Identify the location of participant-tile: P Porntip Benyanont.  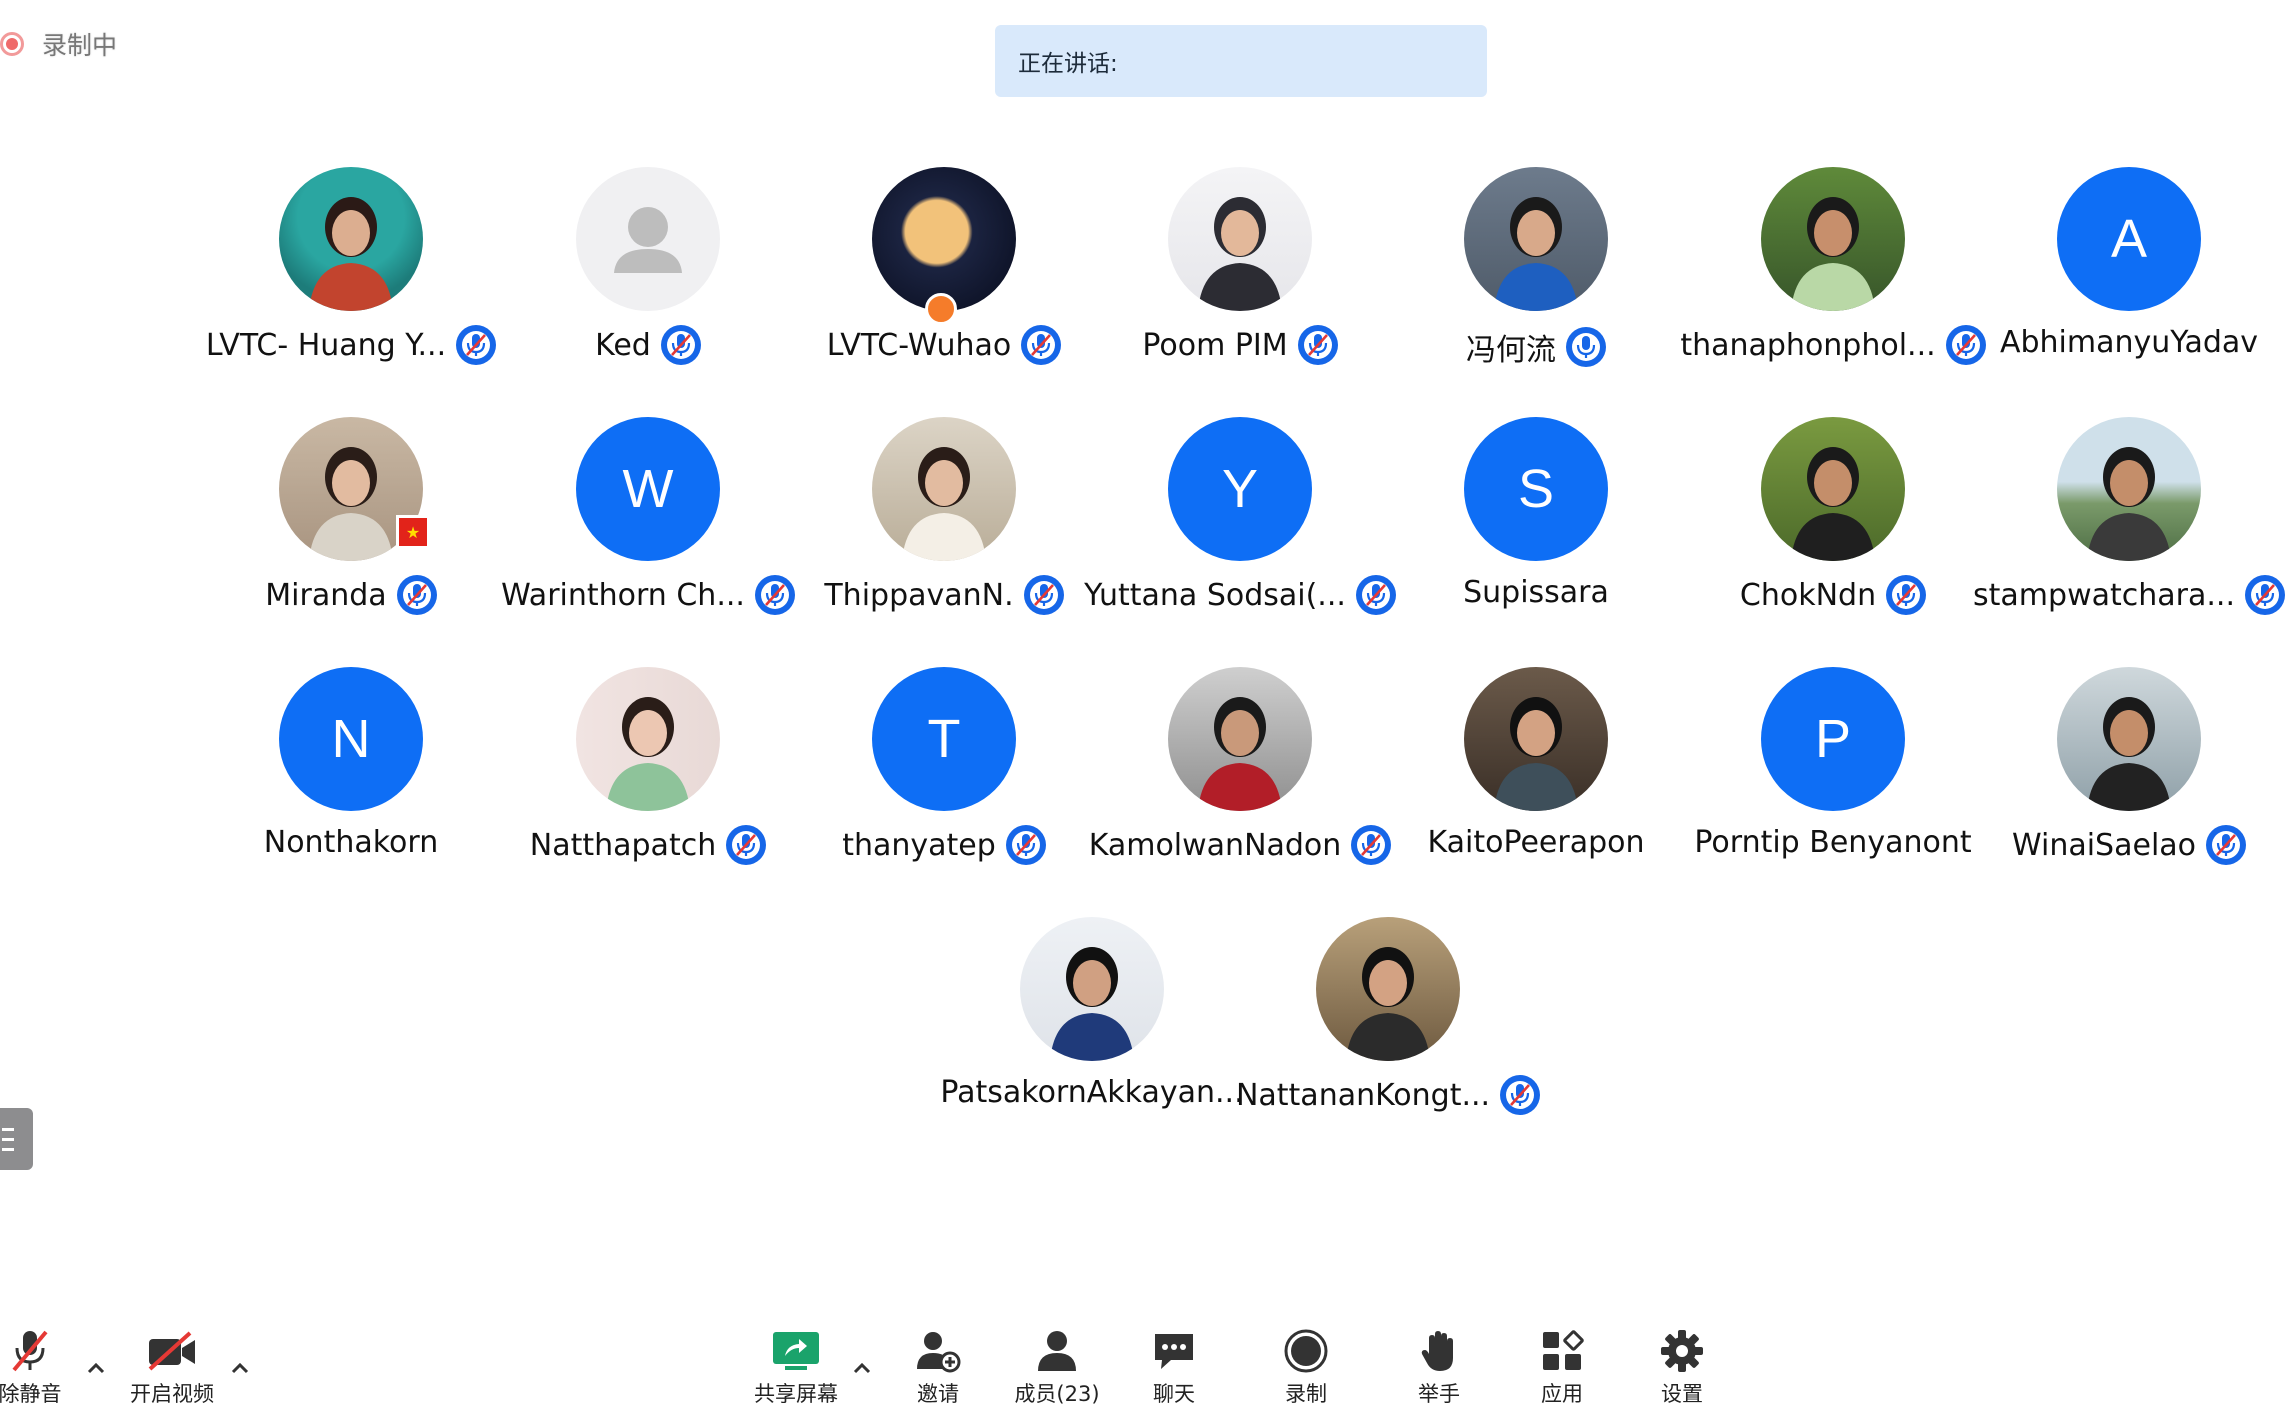
(1833, 787).